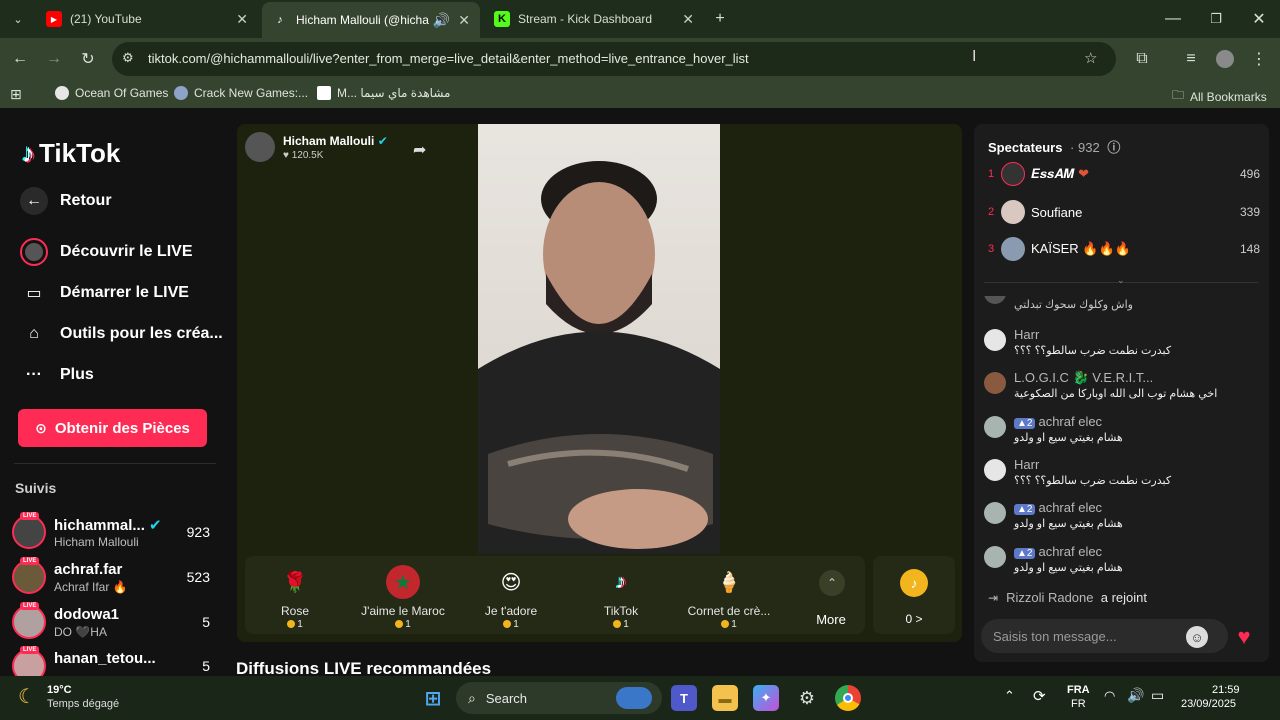 Image resolution: width=1280 pixels, height=720 pixels. I want to click on app-settings-icon: ⚙, so click(807, 698).